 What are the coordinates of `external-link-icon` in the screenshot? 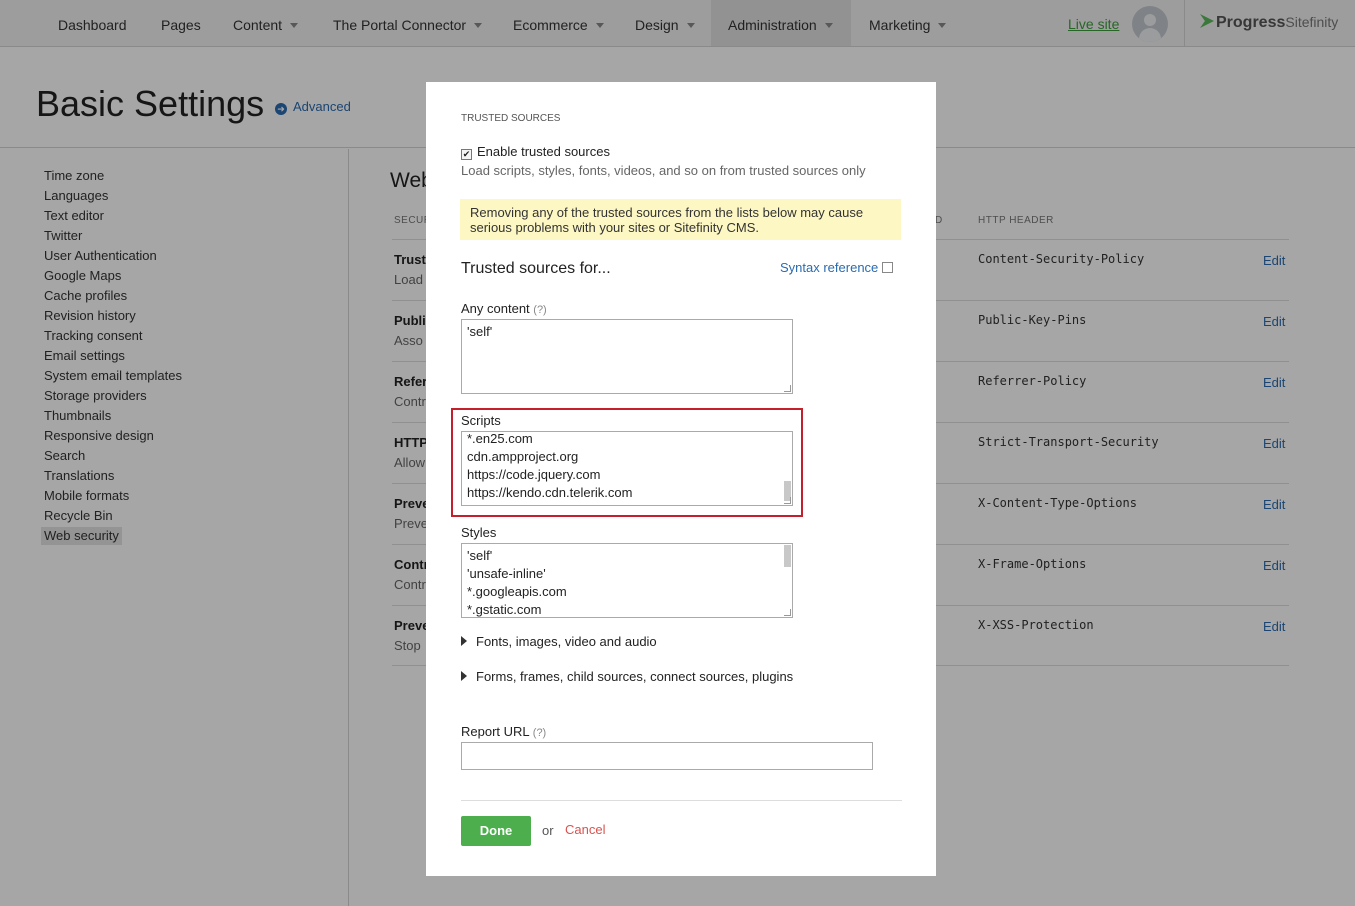 It's located at (888, 267).